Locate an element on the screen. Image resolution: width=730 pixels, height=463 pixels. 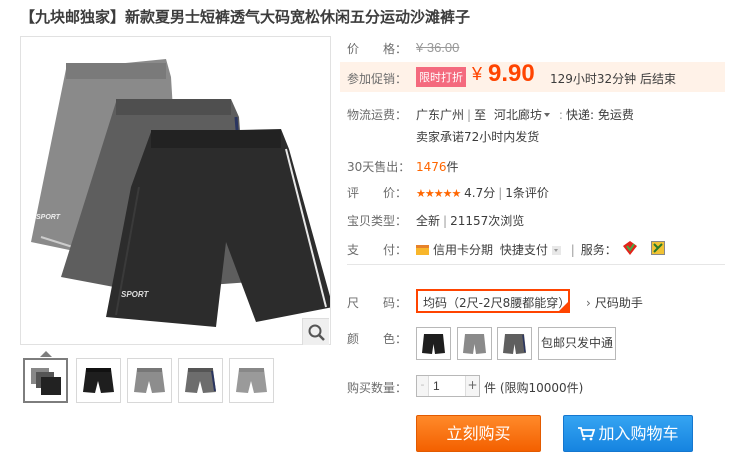
product-title: 【九块邮独家】新款夏男士短裤透气大码宽松休闲五分运动沙滩裤子 is located at coordinates (245, 16).